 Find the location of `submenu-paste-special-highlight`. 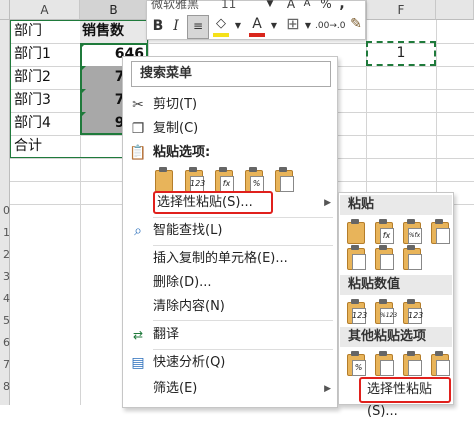

submenu-paste-special-highlight is located at coordinates (405, 390).